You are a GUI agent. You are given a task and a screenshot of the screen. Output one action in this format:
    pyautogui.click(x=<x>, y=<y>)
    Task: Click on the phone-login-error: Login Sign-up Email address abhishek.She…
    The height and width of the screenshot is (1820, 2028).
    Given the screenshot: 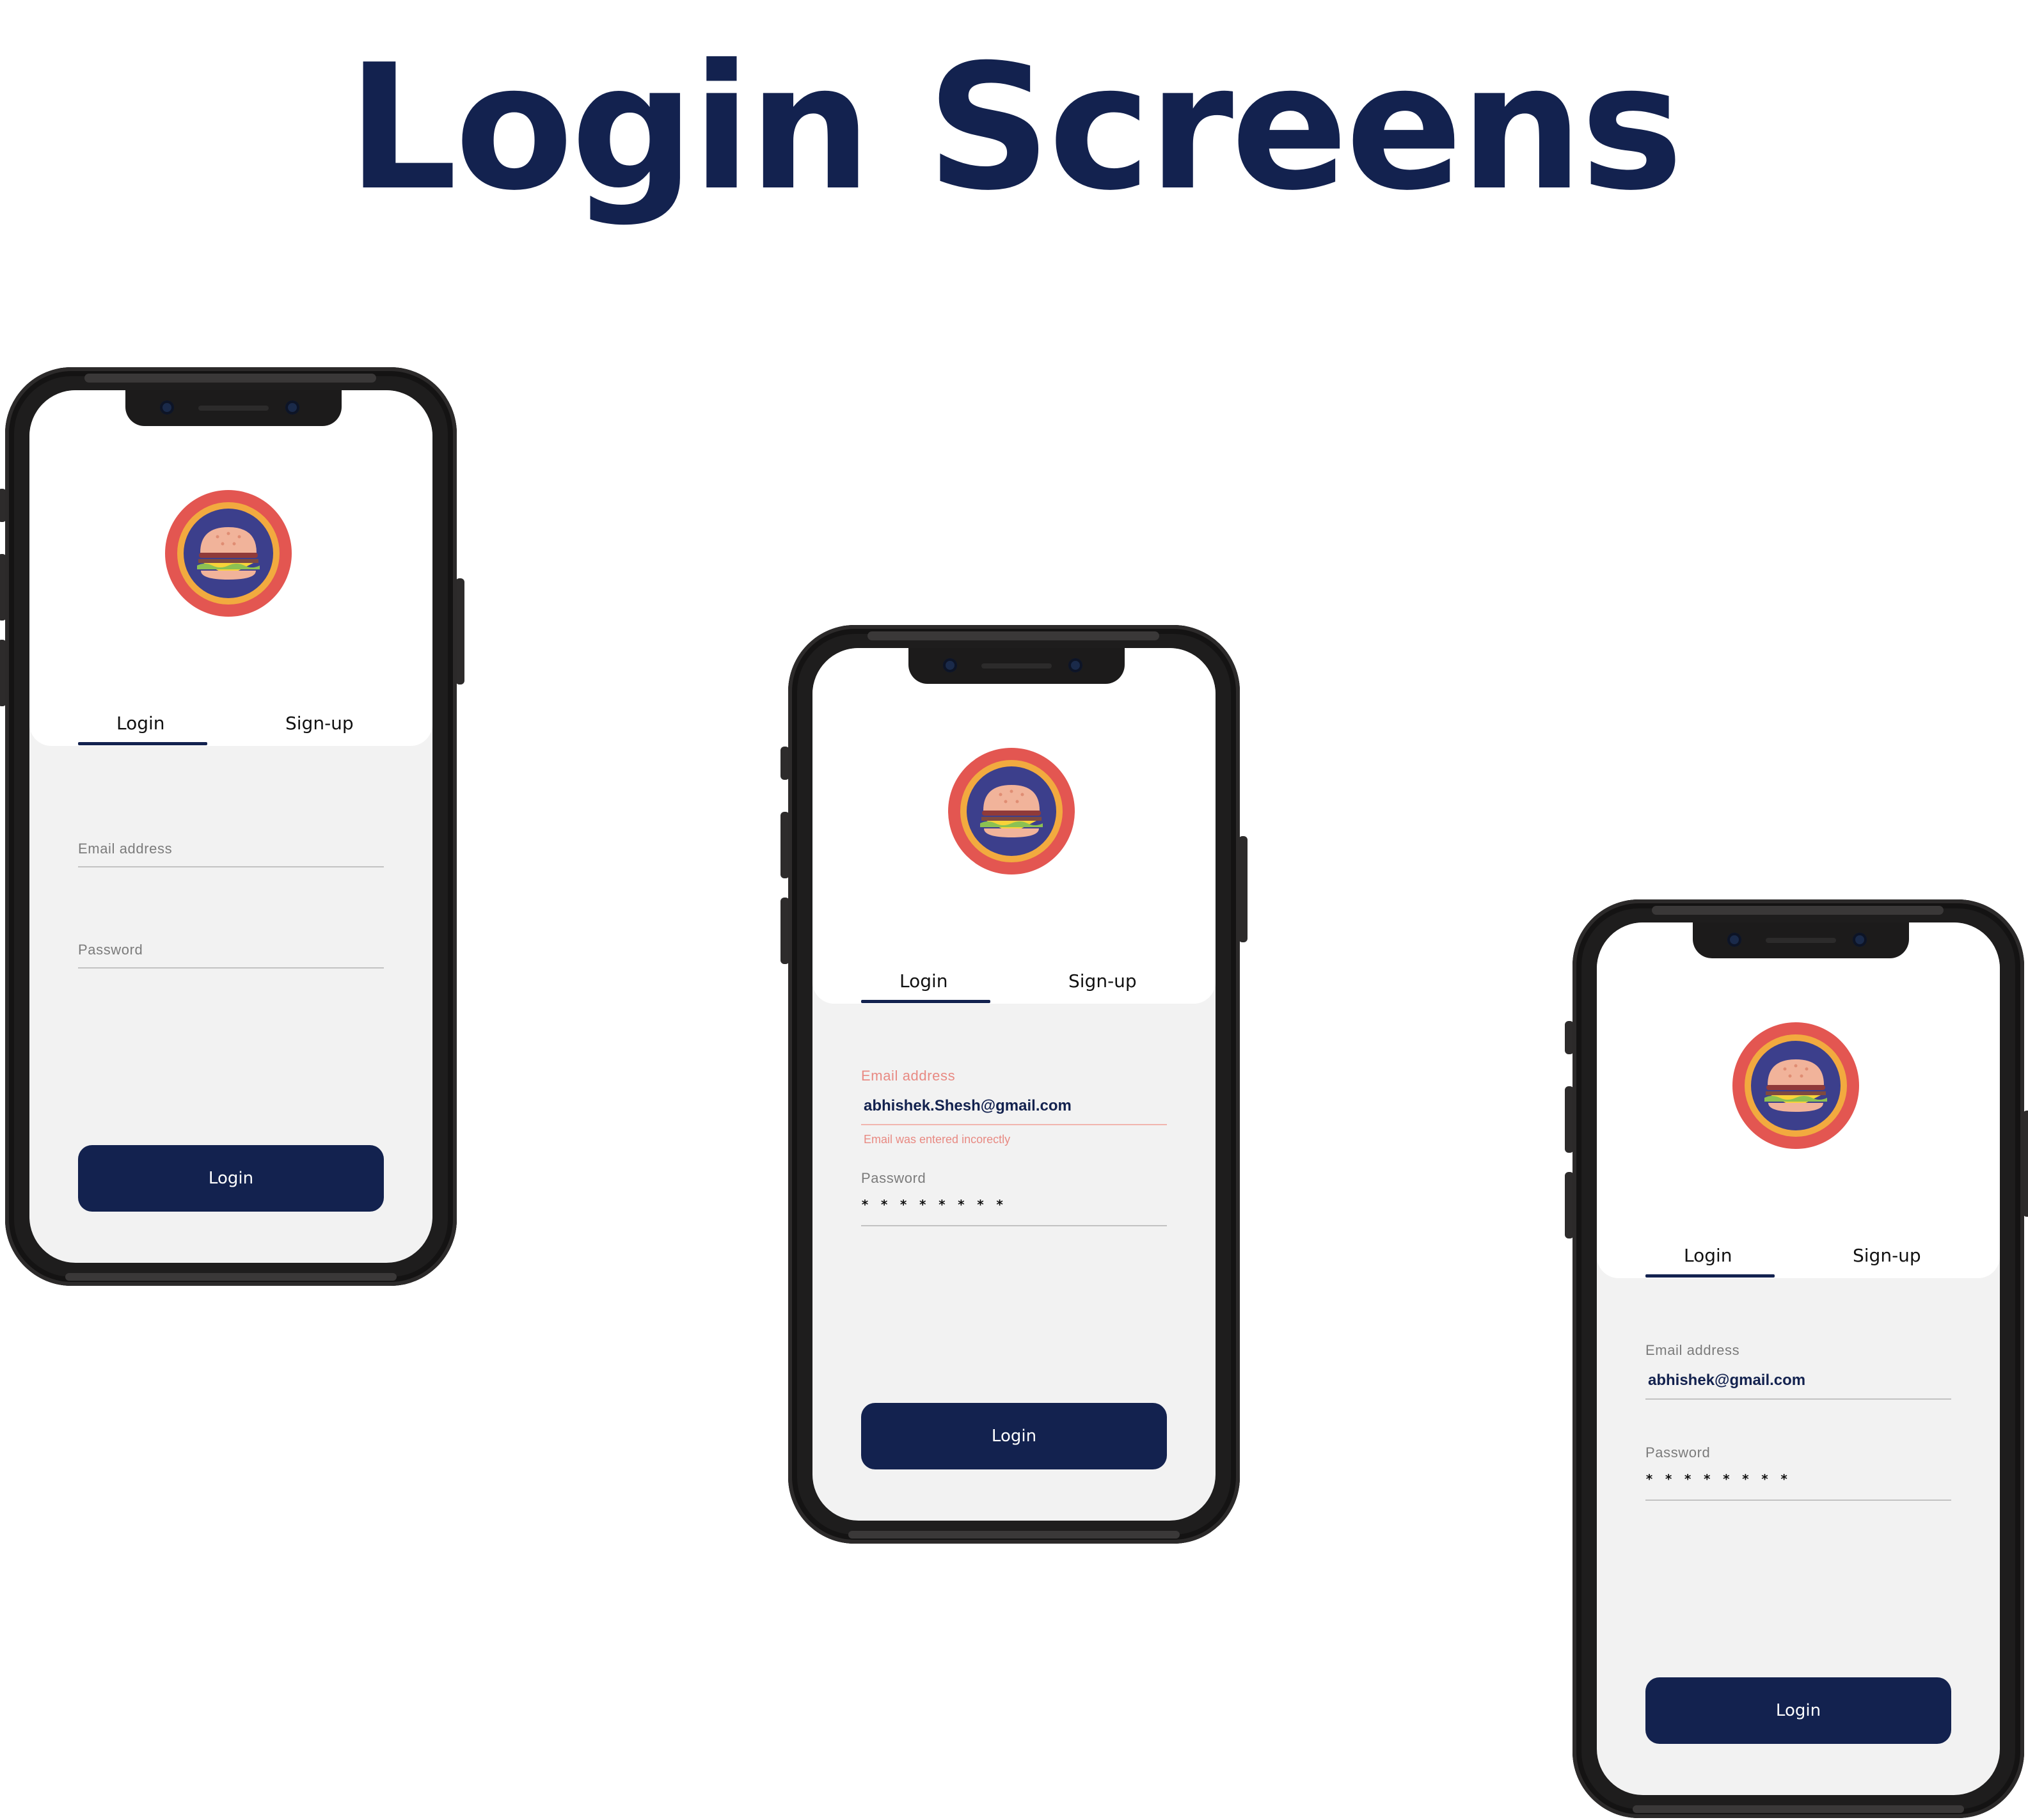 What is the action you would take?
    pyautogui.click(x=1014, y=1085)
    